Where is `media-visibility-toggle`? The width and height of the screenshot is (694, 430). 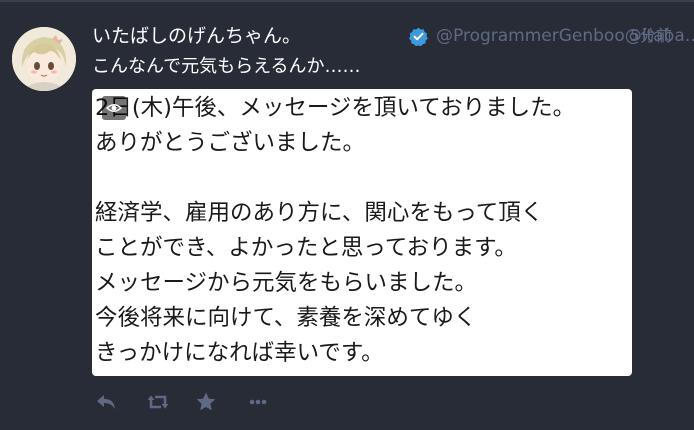
media-visibility-toggle is located at coordinates (114, 108).